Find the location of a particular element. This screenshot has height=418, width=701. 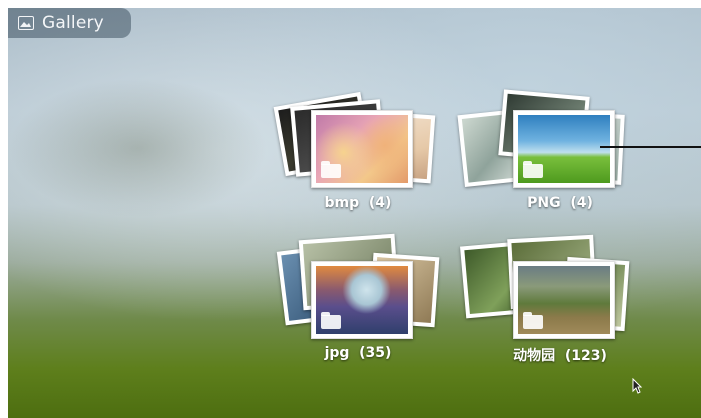

album-zoo: 动物园 (123) is located at coordinates (541, 298).